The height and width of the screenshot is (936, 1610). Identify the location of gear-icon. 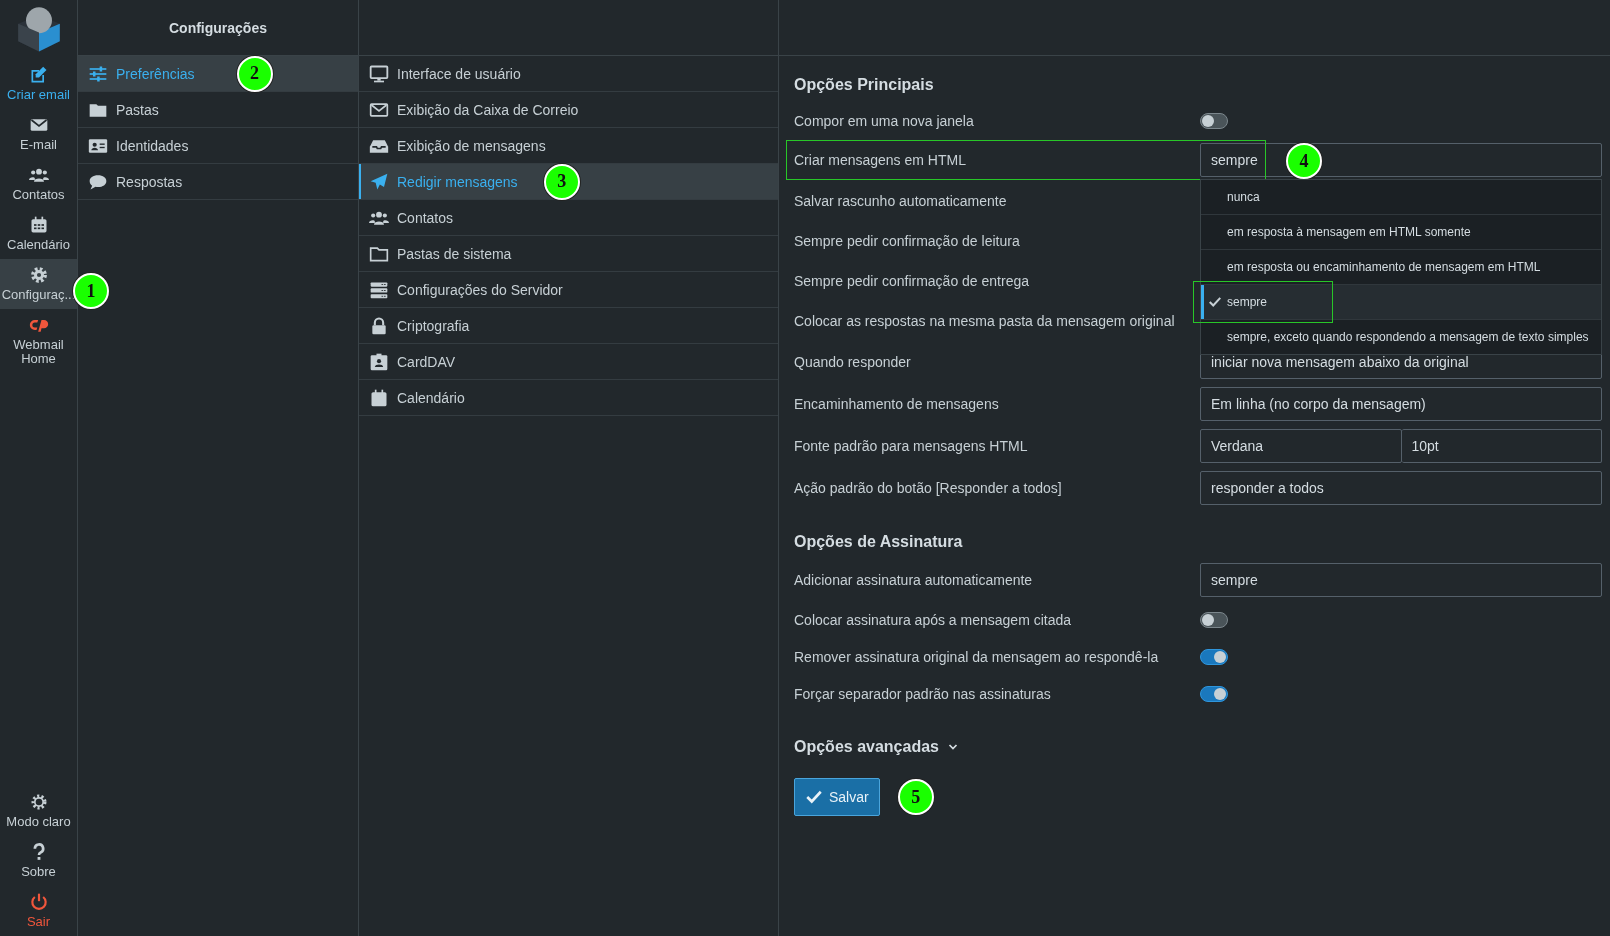
(38, 275).